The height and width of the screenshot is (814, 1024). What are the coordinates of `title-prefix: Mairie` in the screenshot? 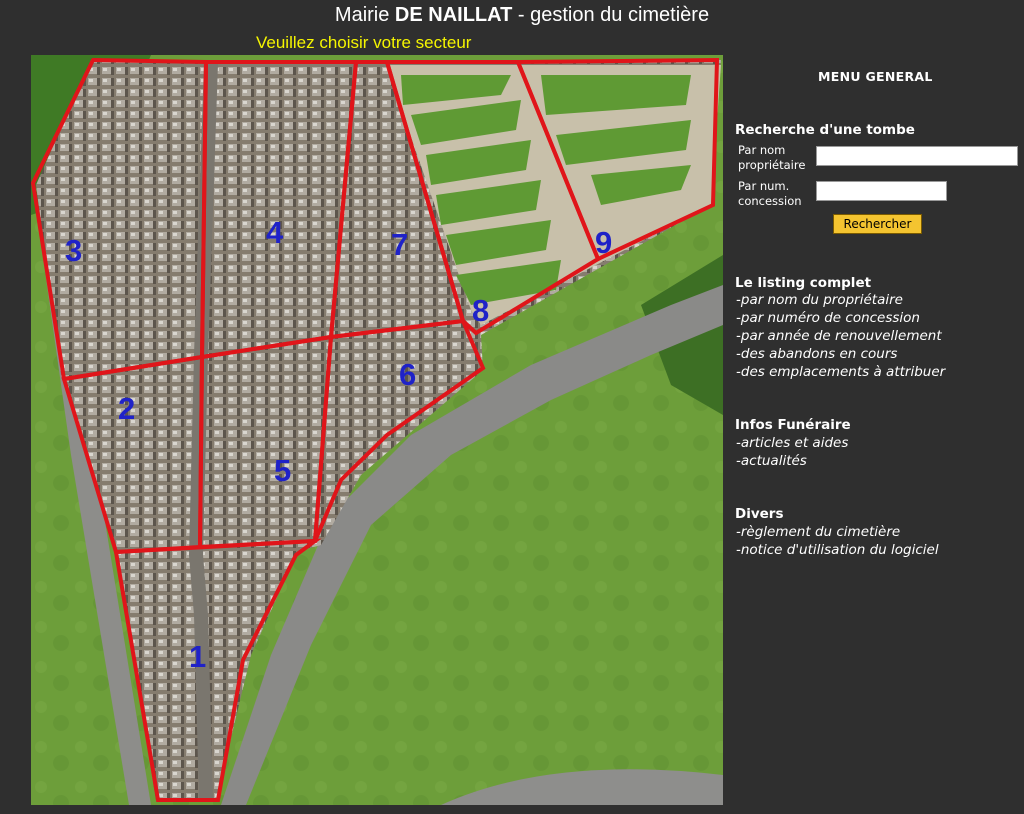 It's located at (364, 15).